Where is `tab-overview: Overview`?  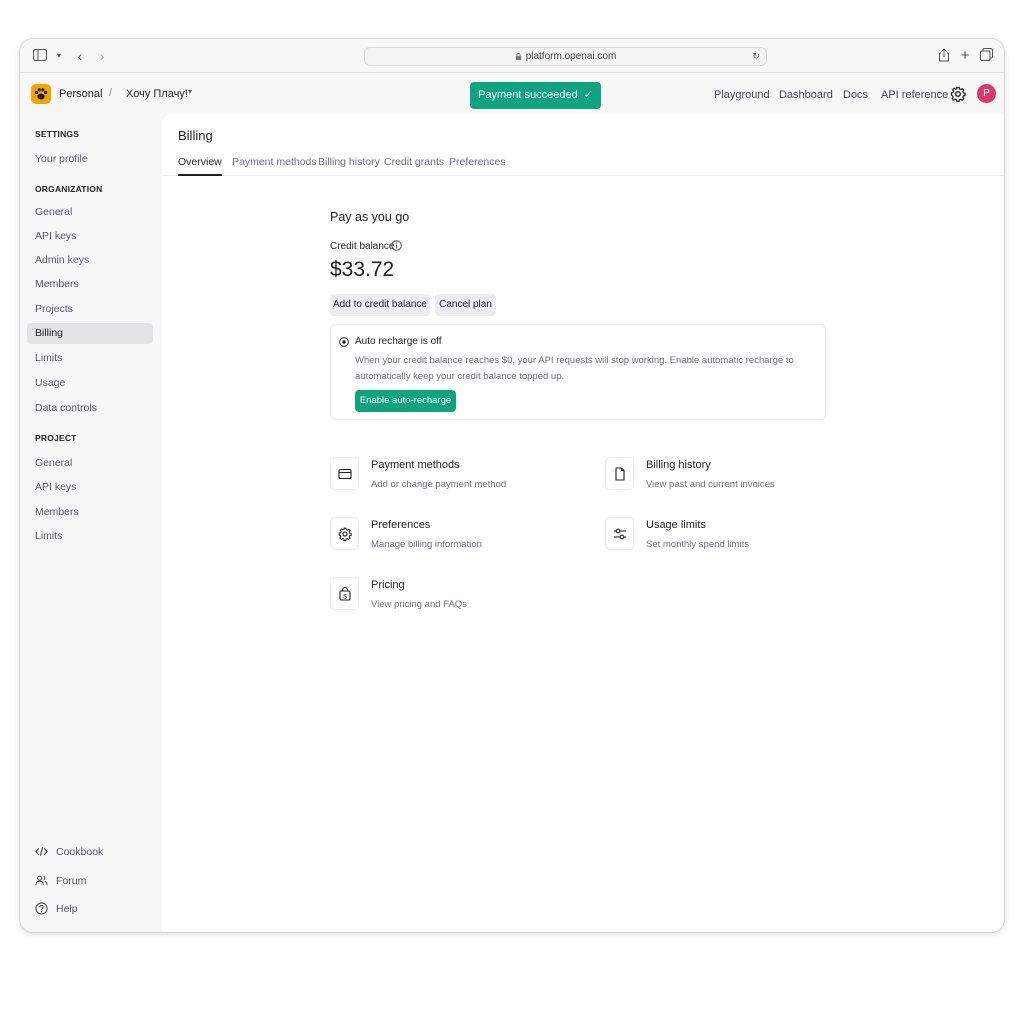 tab-overview: Overview is located at coordinates (200, 166).